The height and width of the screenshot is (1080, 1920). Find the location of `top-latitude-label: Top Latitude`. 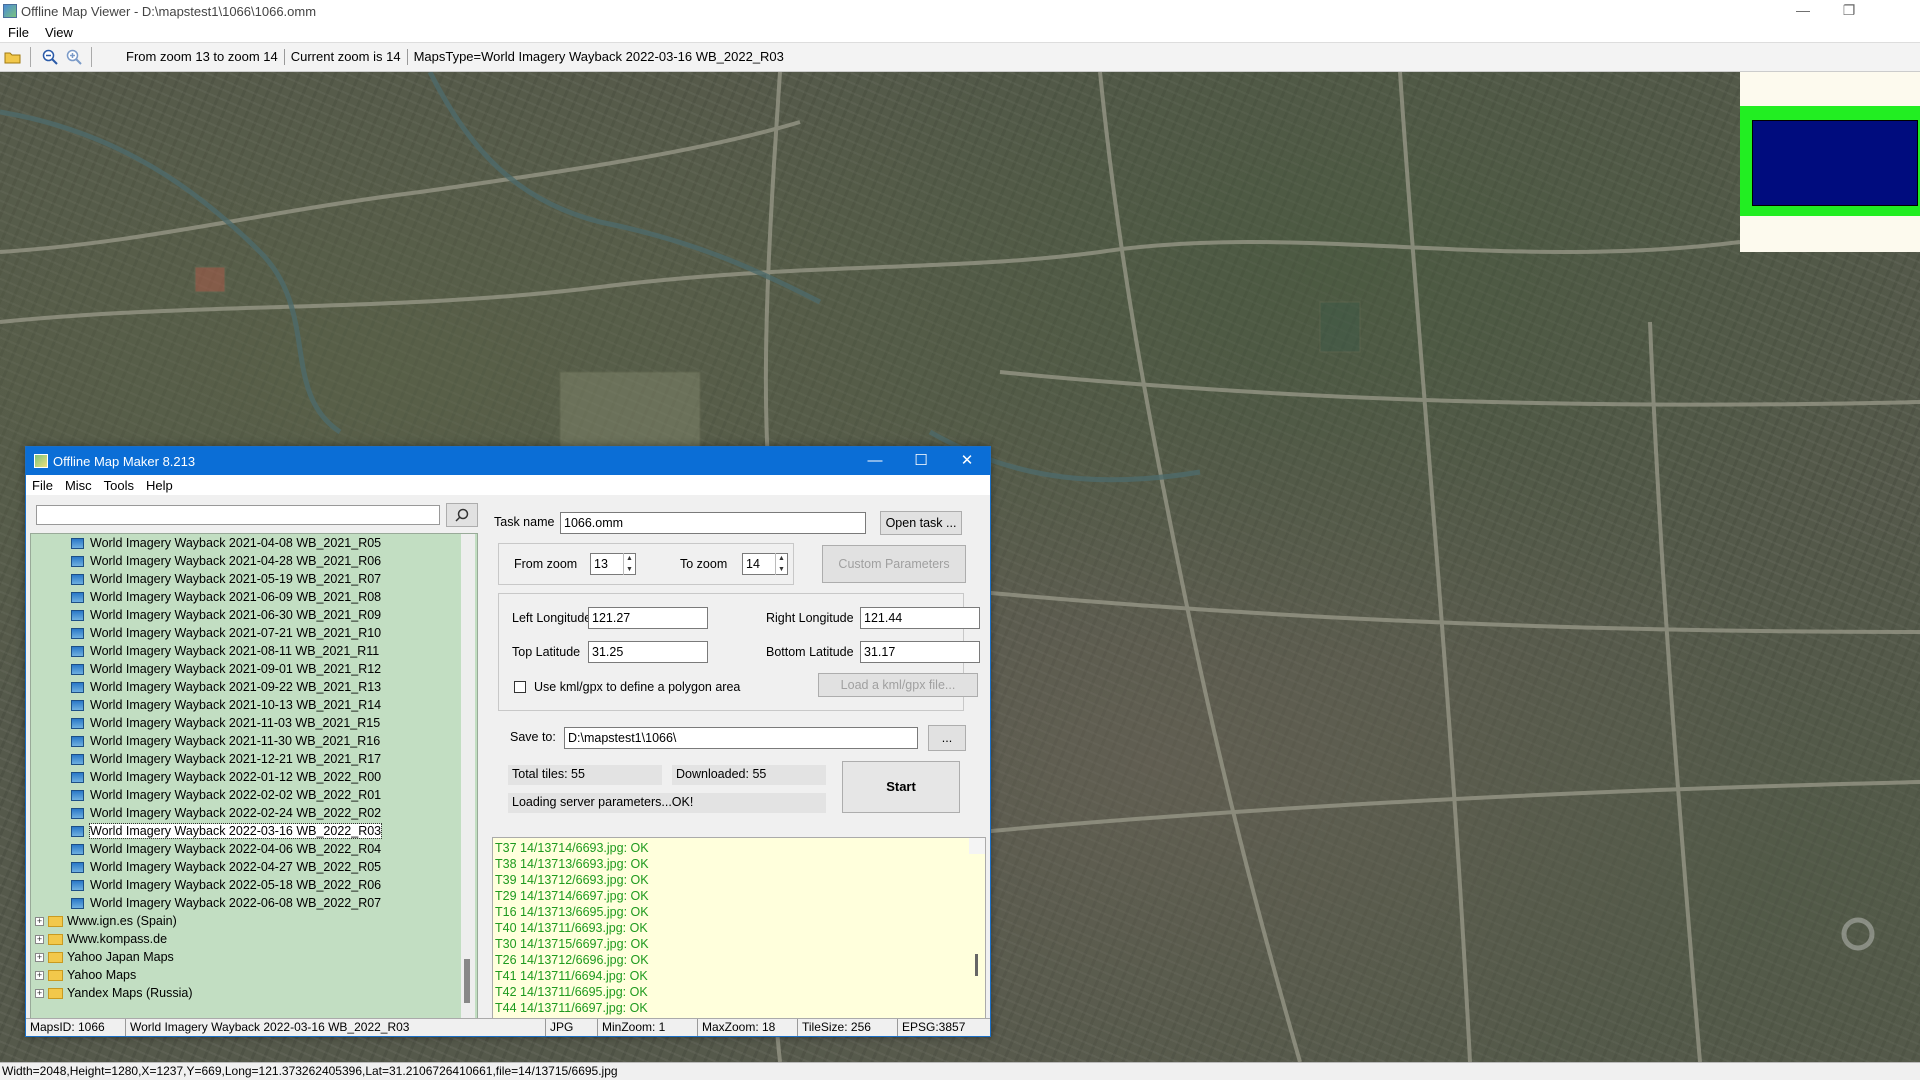

top-latitude-label: Top Latitude is located at coordinates (546, 652).